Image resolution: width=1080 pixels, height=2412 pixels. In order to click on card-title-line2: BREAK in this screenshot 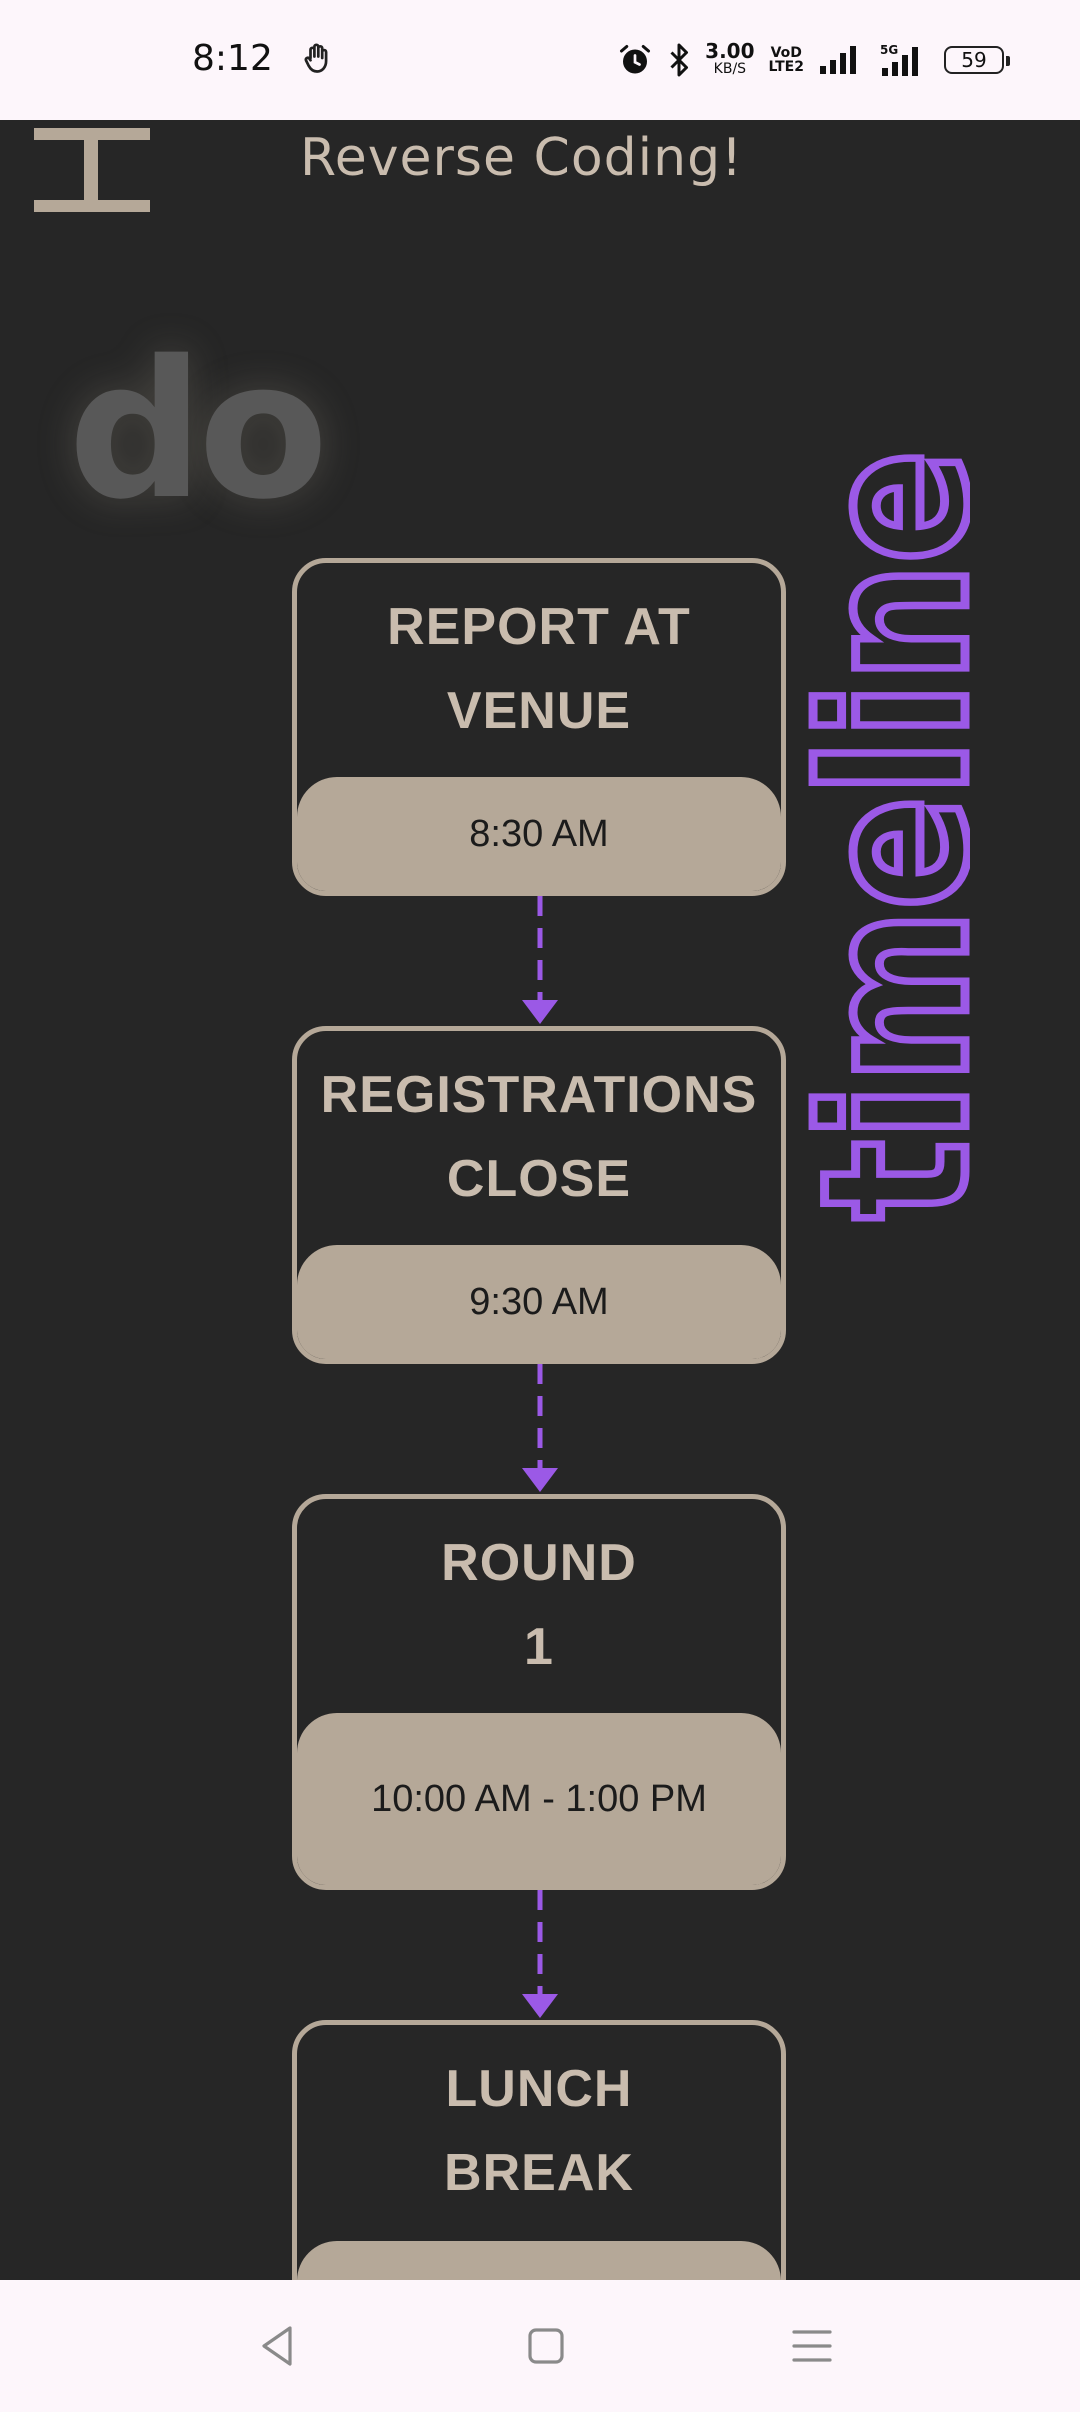, I will do `click(539, 2173)`.